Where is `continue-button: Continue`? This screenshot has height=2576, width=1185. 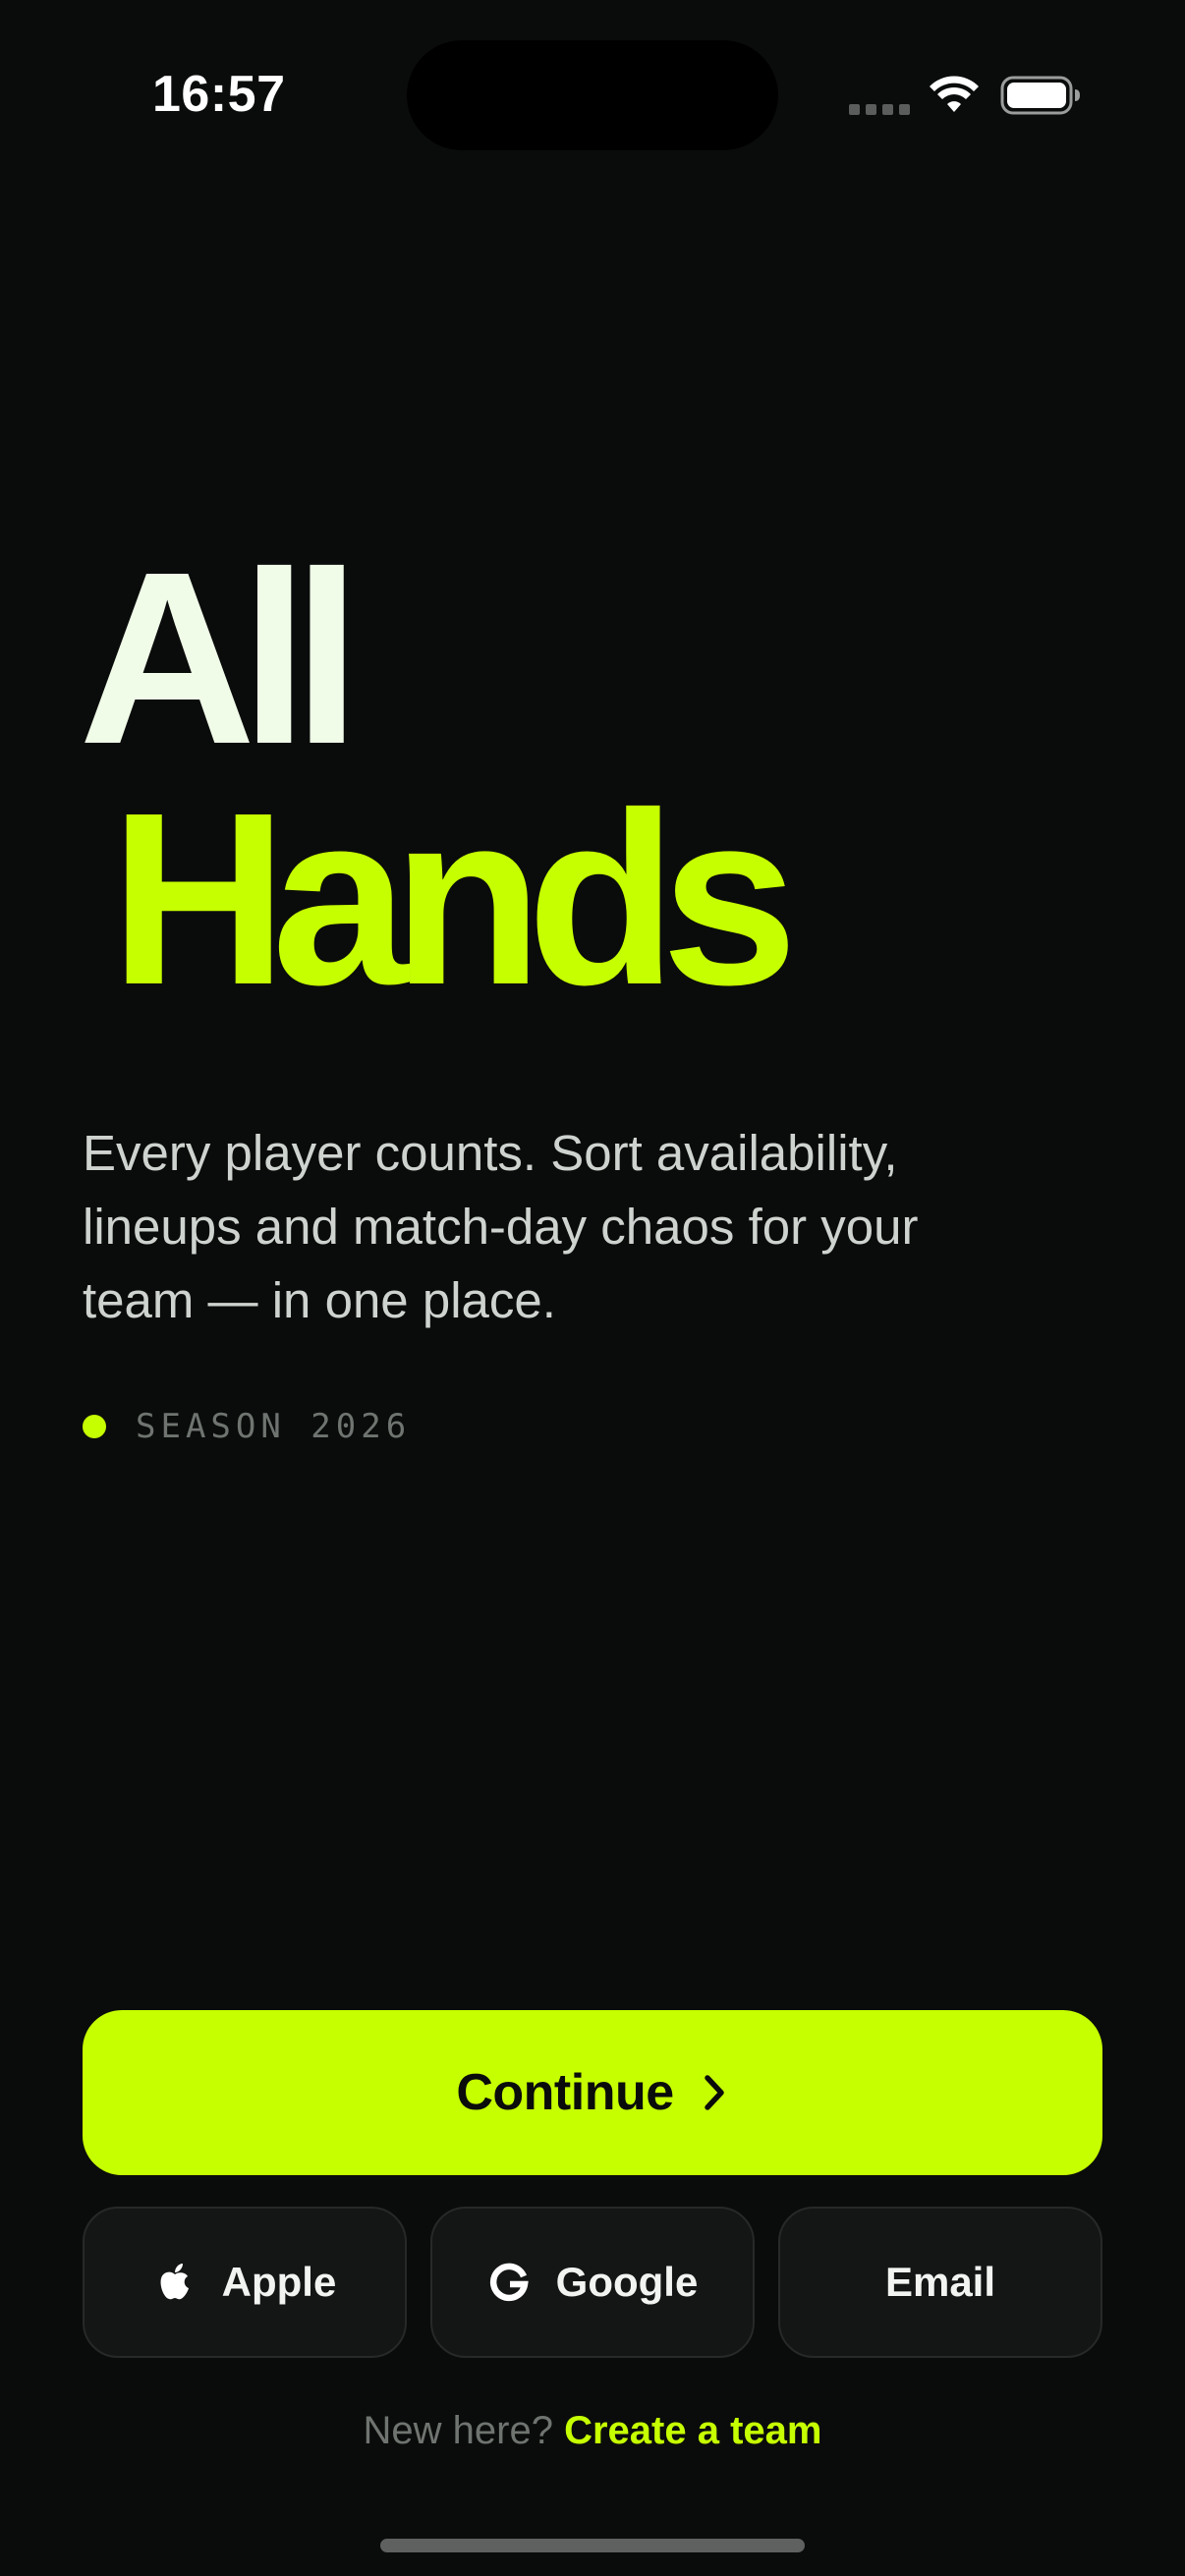
continue-button: Continue is located at coordinates (592, 2092).